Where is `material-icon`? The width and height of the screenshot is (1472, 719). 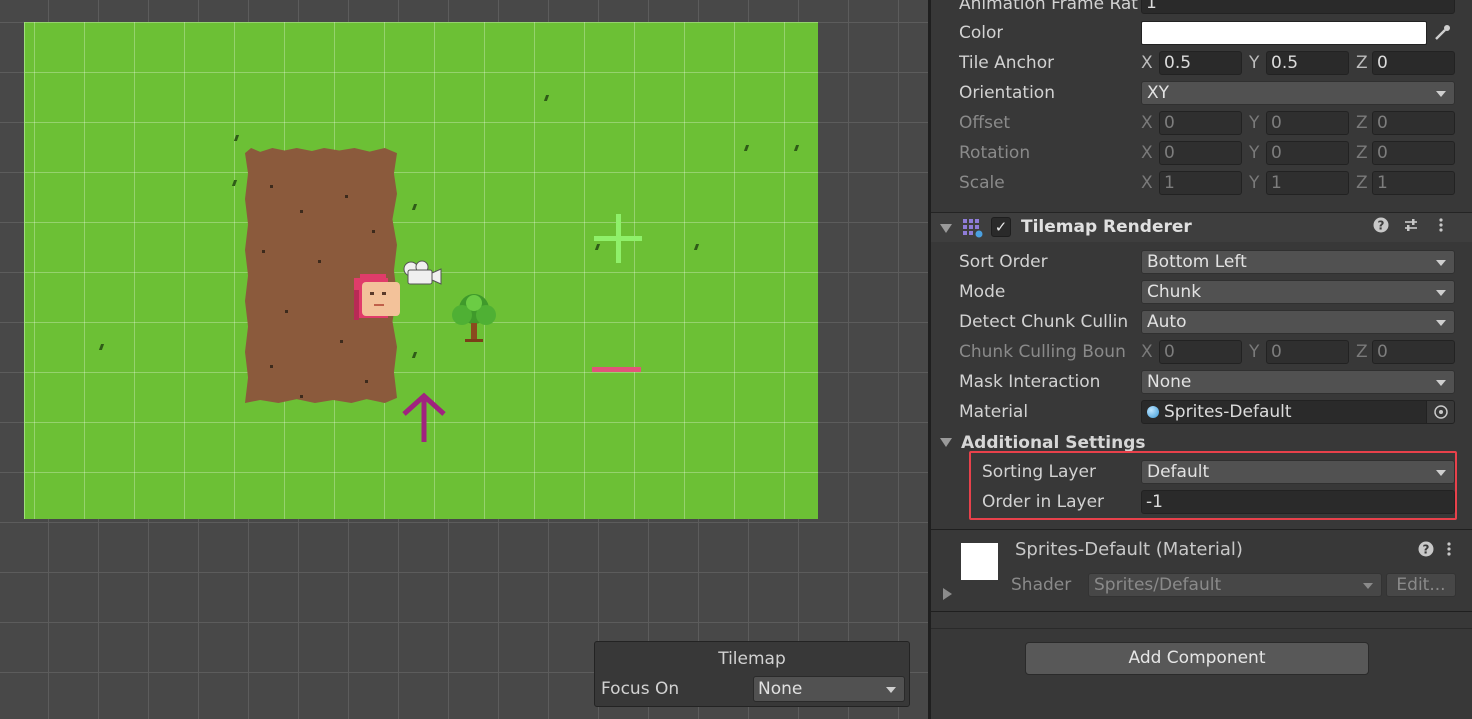
material-icon is located at coordinates (1153, 412).